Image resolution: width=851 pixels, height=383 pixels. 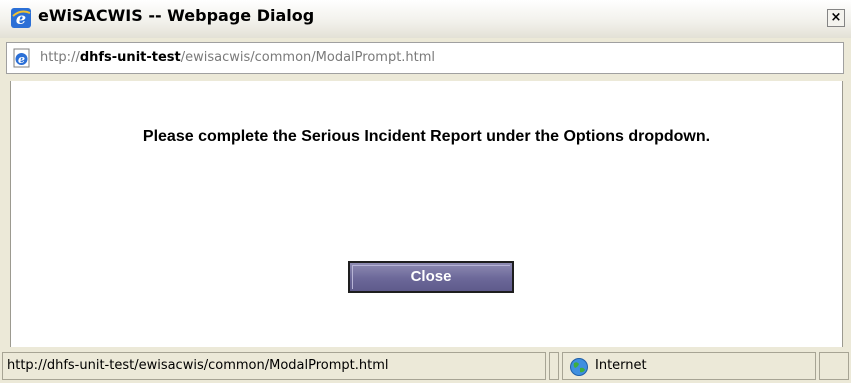 What do you see at coordinates (836, 18) in the screenshot?
I see `close-window-button: ×` at bounding box center [836, 18].